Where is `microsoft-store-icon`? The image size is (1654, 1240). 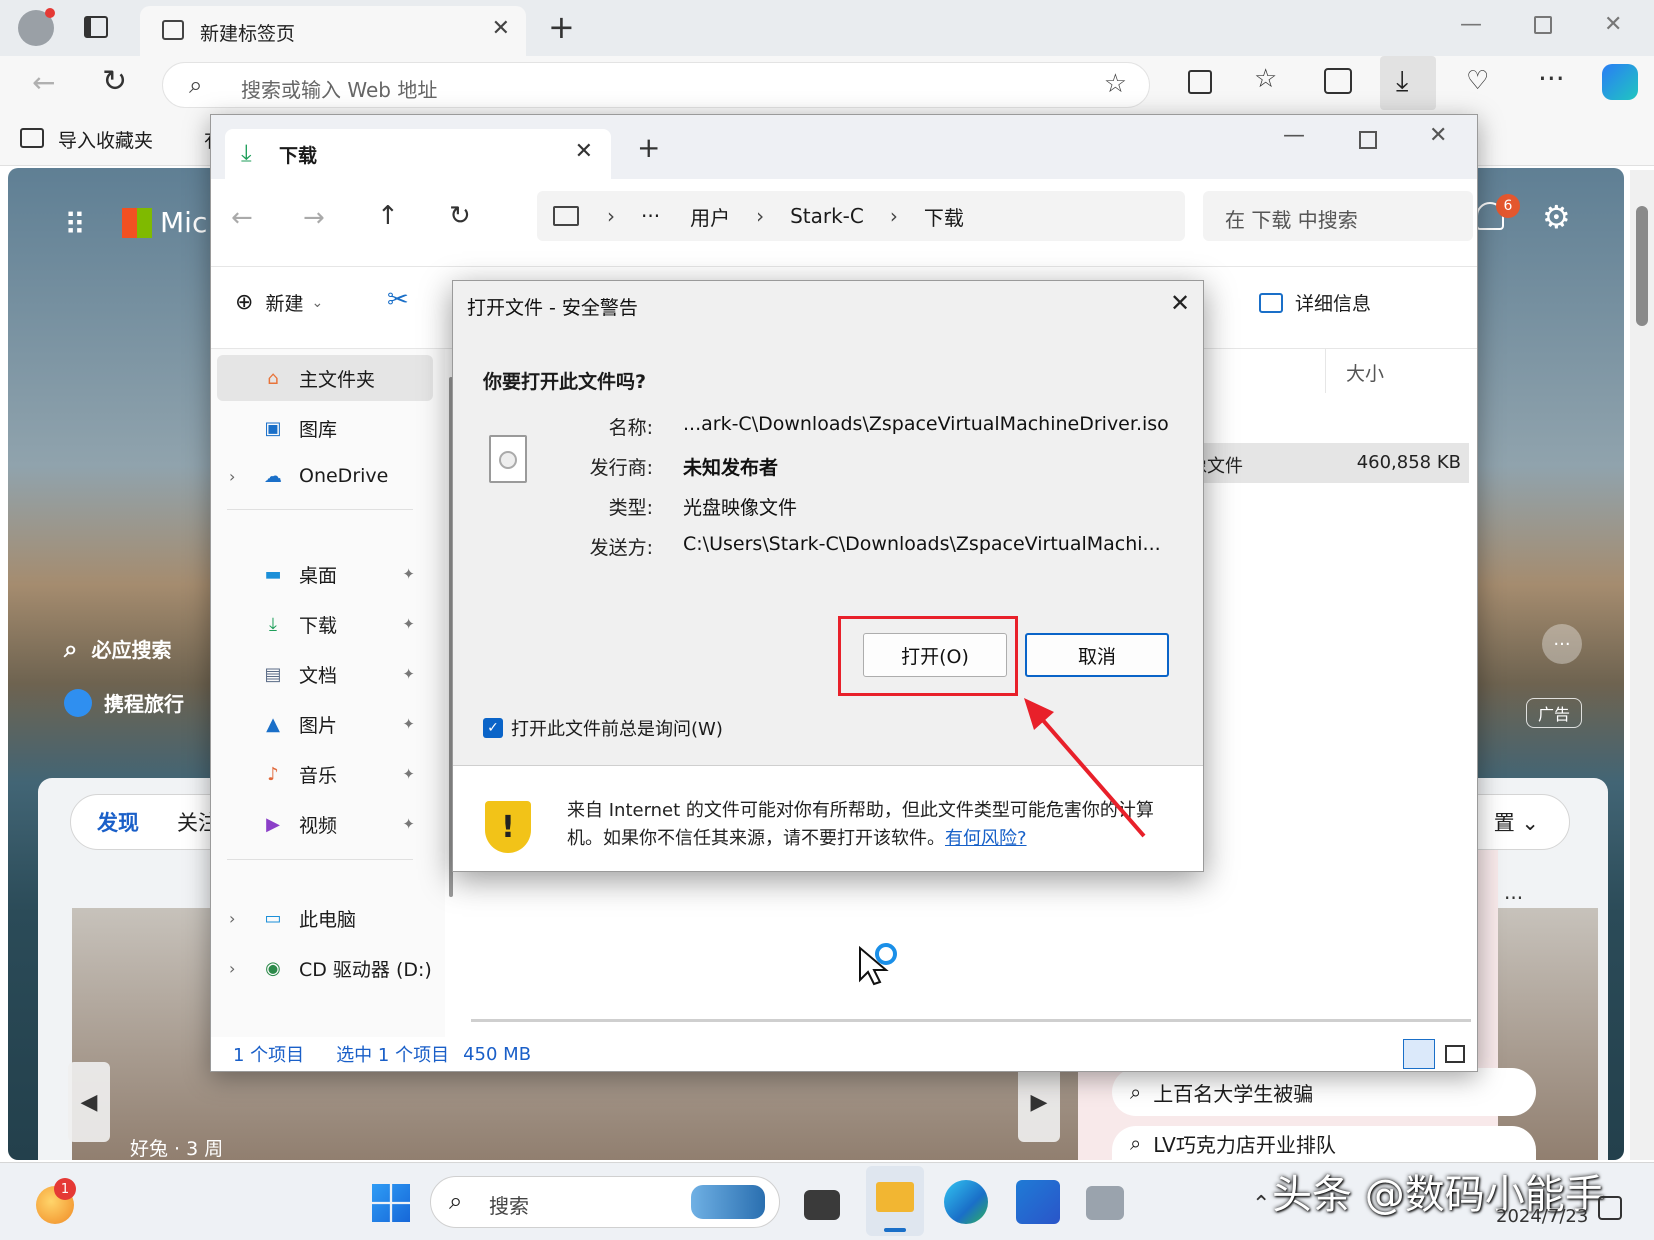
microsoft-store-icon is located at coordinates (1038, 1202).